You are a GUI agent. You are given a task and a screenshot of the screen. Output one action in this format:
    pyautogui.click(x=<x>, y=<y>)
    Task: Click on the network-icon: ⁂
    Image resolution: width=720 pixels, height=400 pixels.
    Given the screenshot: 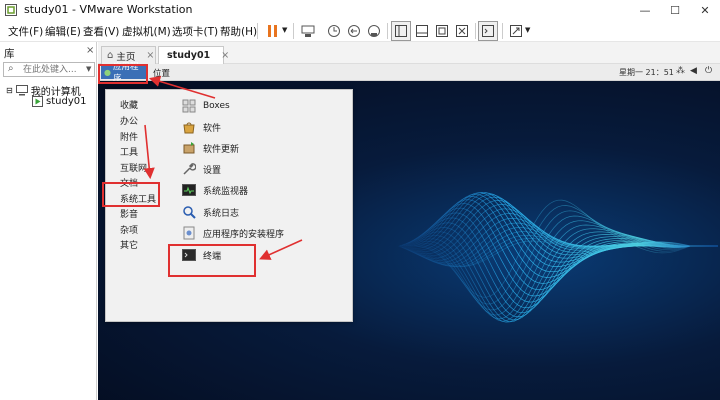 What is the action you would take?
    pyautogui.click(x=680, y=71)
    